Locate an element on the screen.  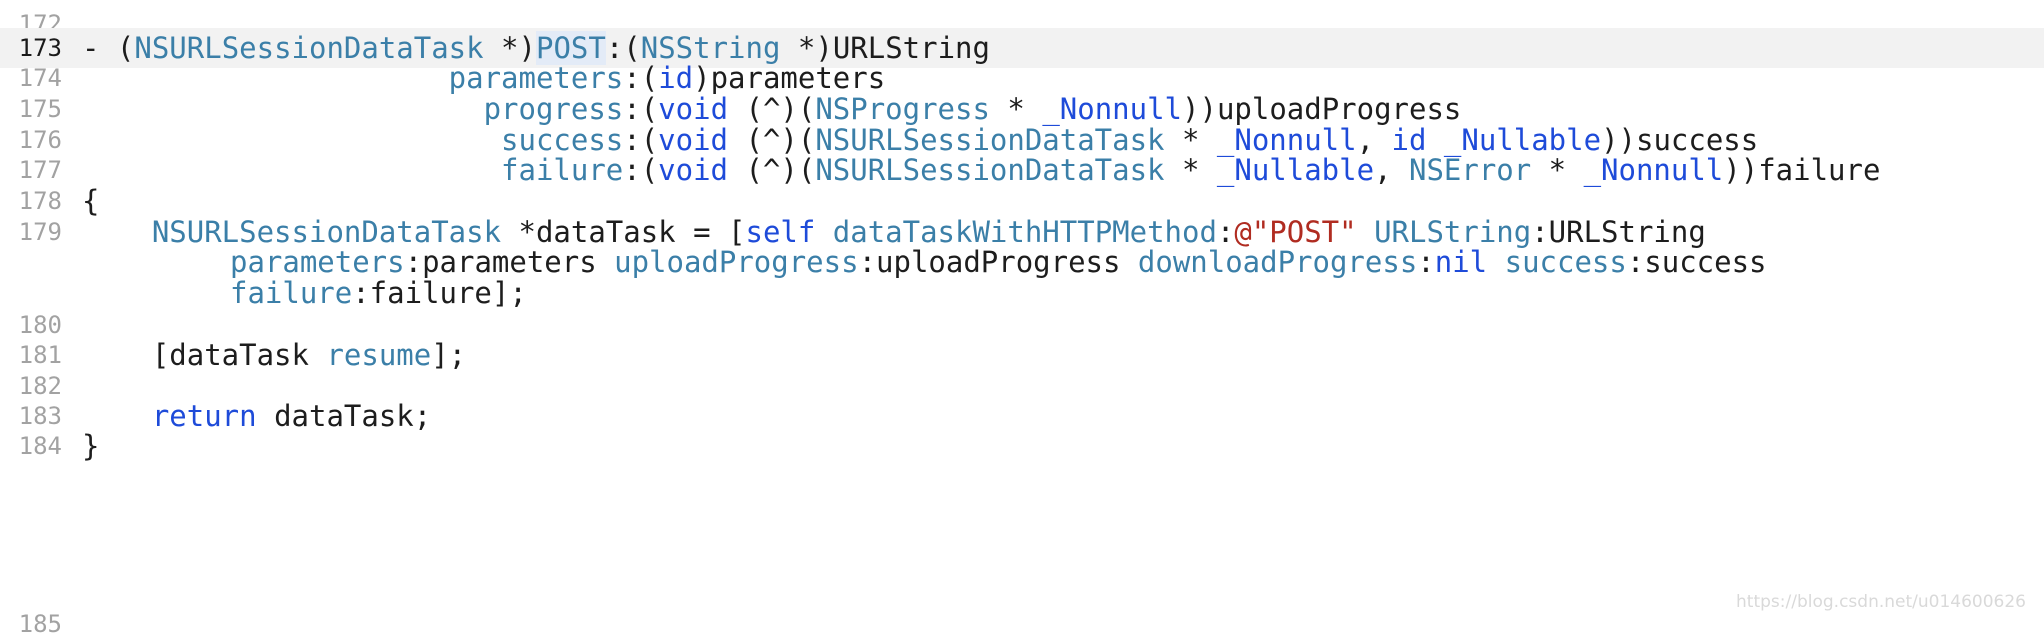
watermark: https://blog.csdn.net/u014600626 is located at coordinates (1881, 602).